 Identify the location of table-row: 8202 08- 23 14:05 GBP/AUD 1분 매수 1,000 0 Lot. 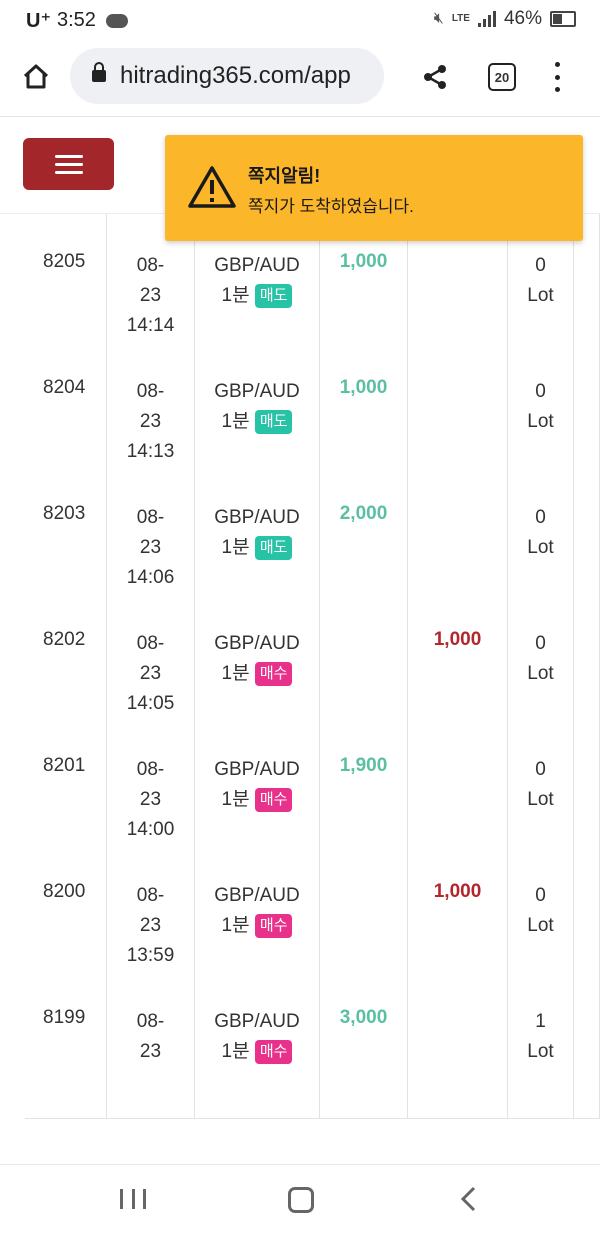
(312, 677).